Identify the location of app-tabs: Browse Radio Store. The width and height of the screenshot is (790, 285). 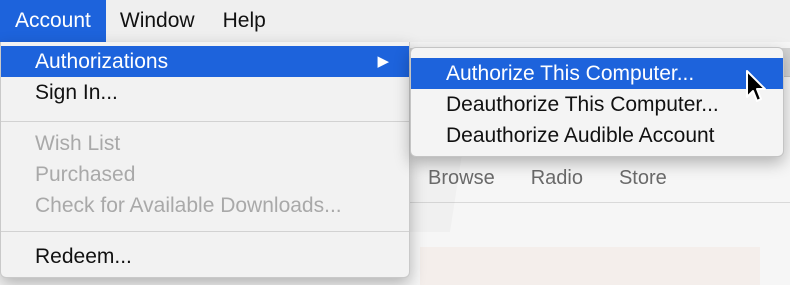
(565, 178).